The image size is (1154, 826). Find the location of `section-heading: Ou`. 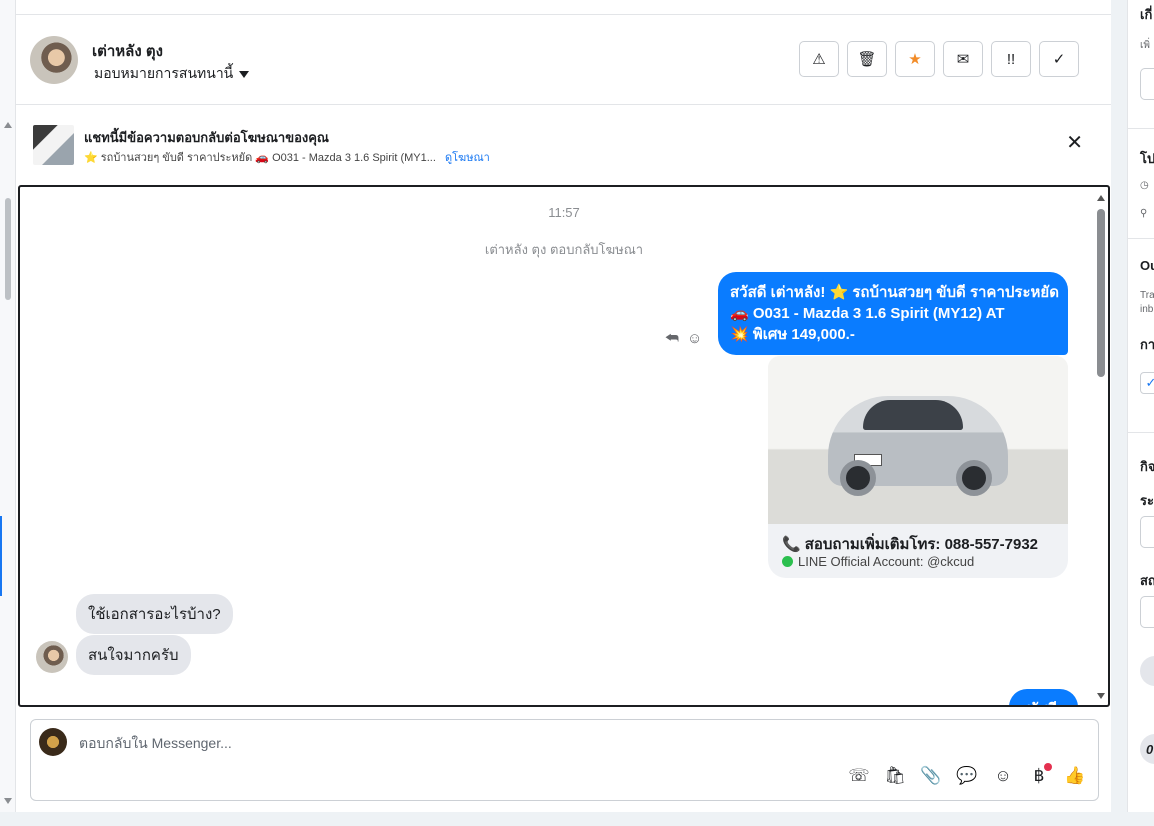

section-heading: Ou is located at coordinates (1147, 265).